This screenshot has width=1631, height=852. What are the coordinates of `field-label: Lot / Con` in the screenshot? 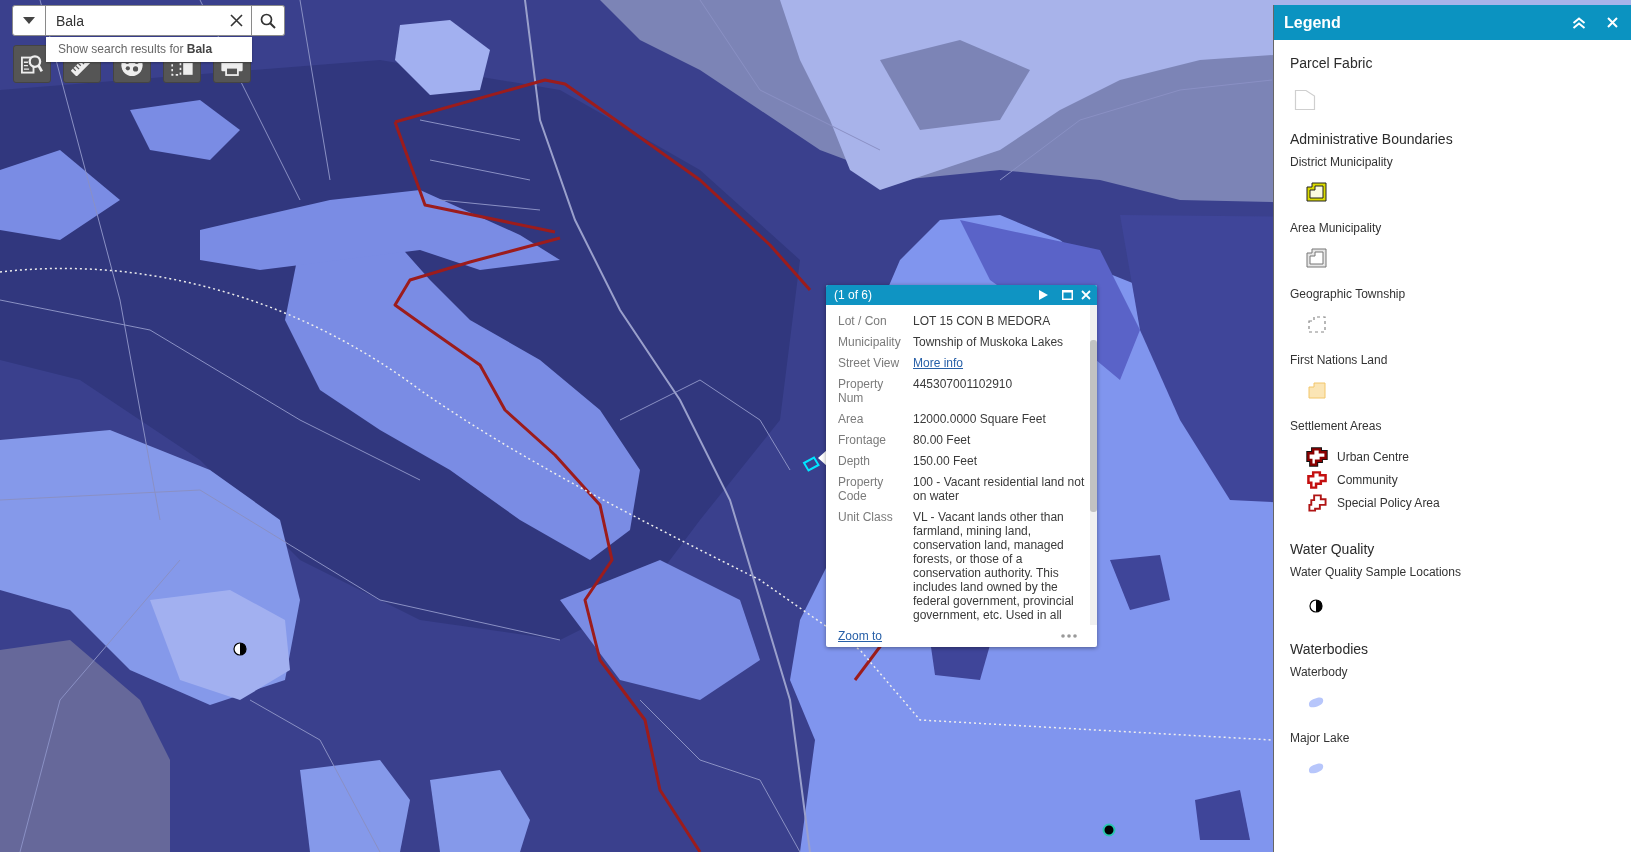 It's located at (862, 320).